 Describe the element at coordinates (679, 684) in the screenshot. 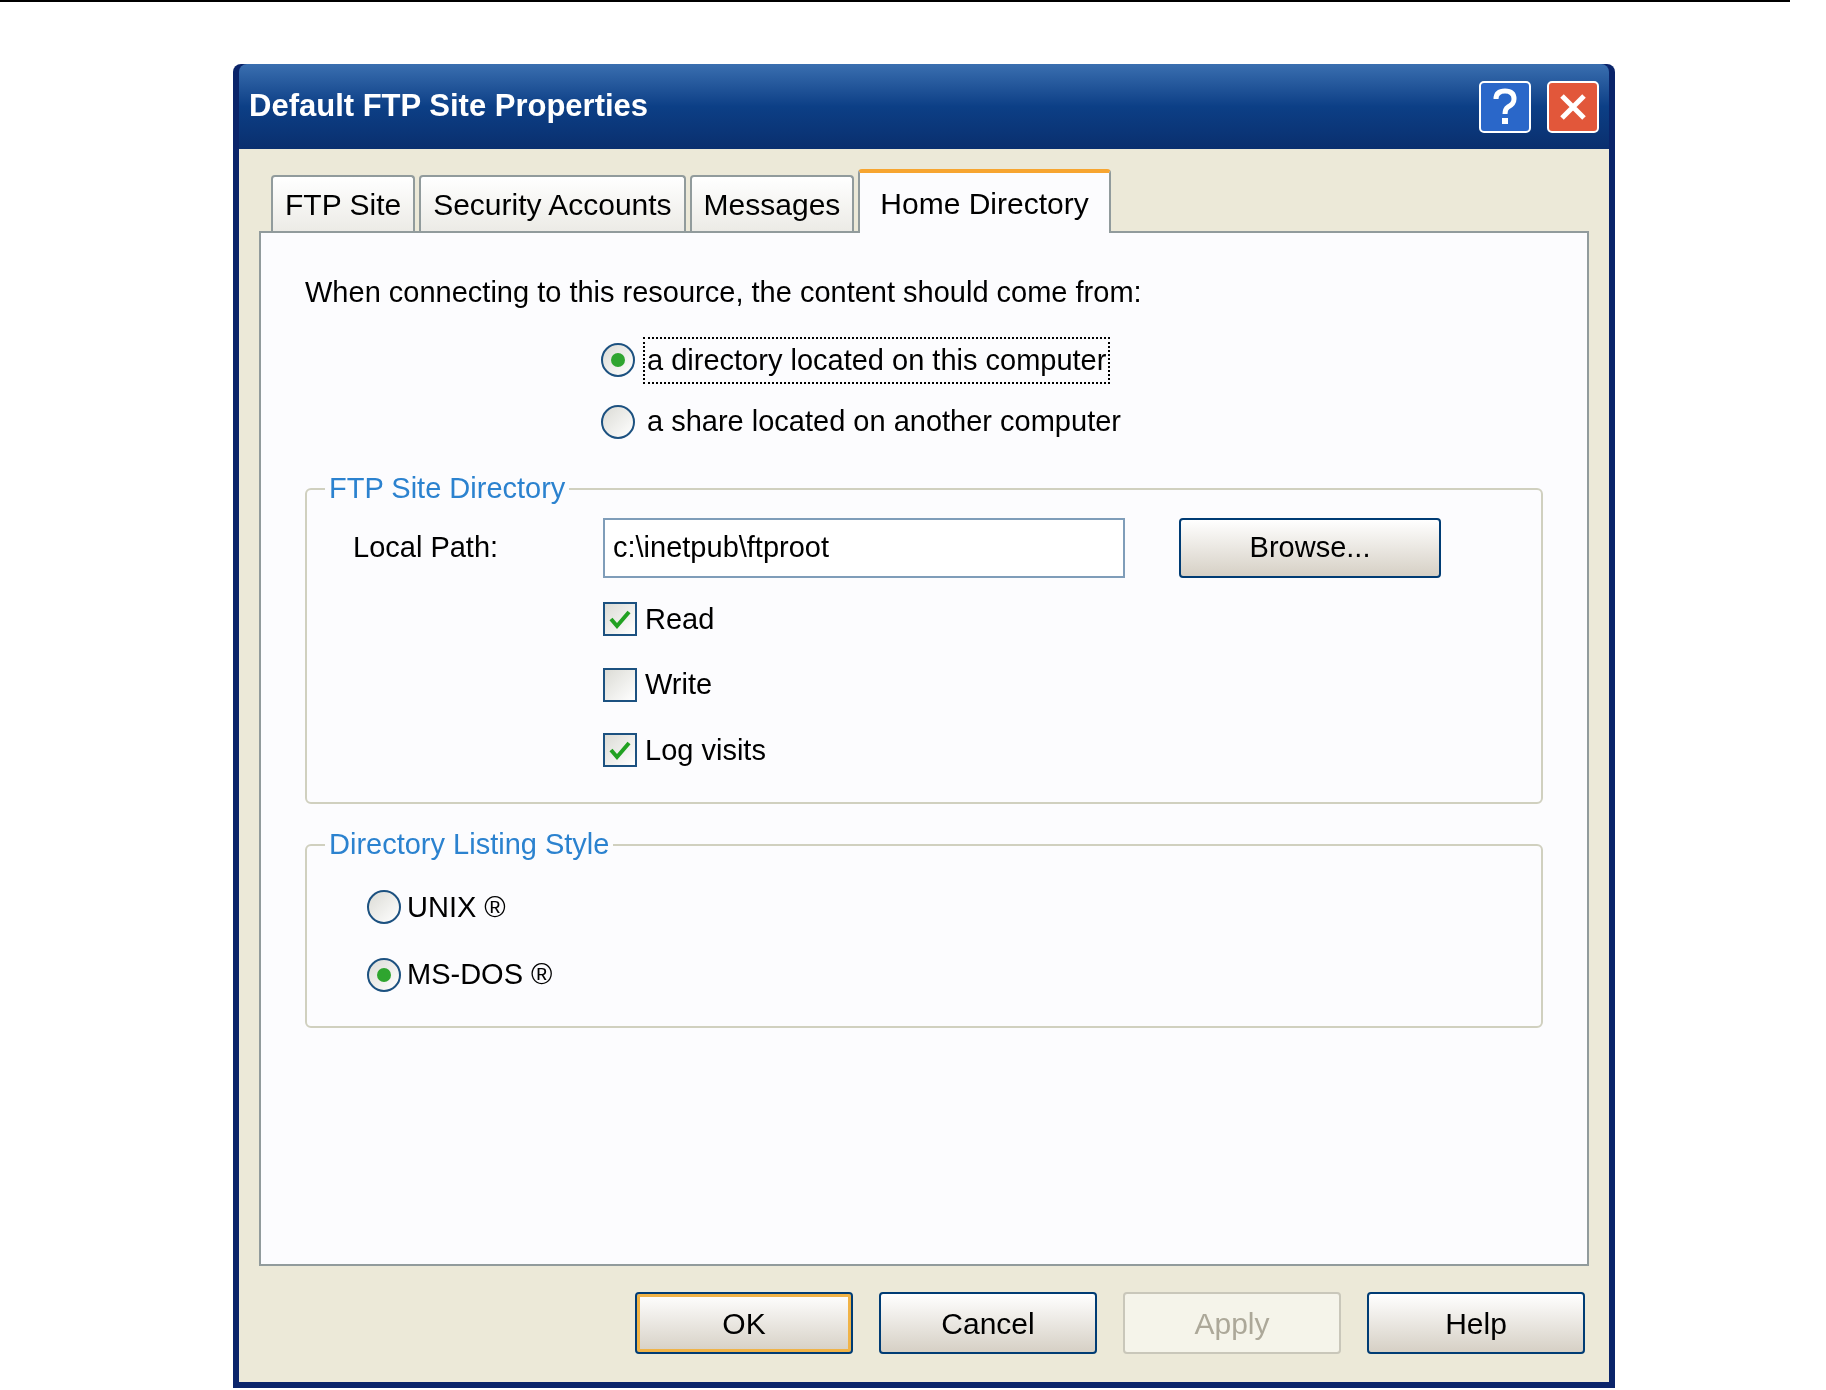

I see `checkbox-label: Write` at that location.